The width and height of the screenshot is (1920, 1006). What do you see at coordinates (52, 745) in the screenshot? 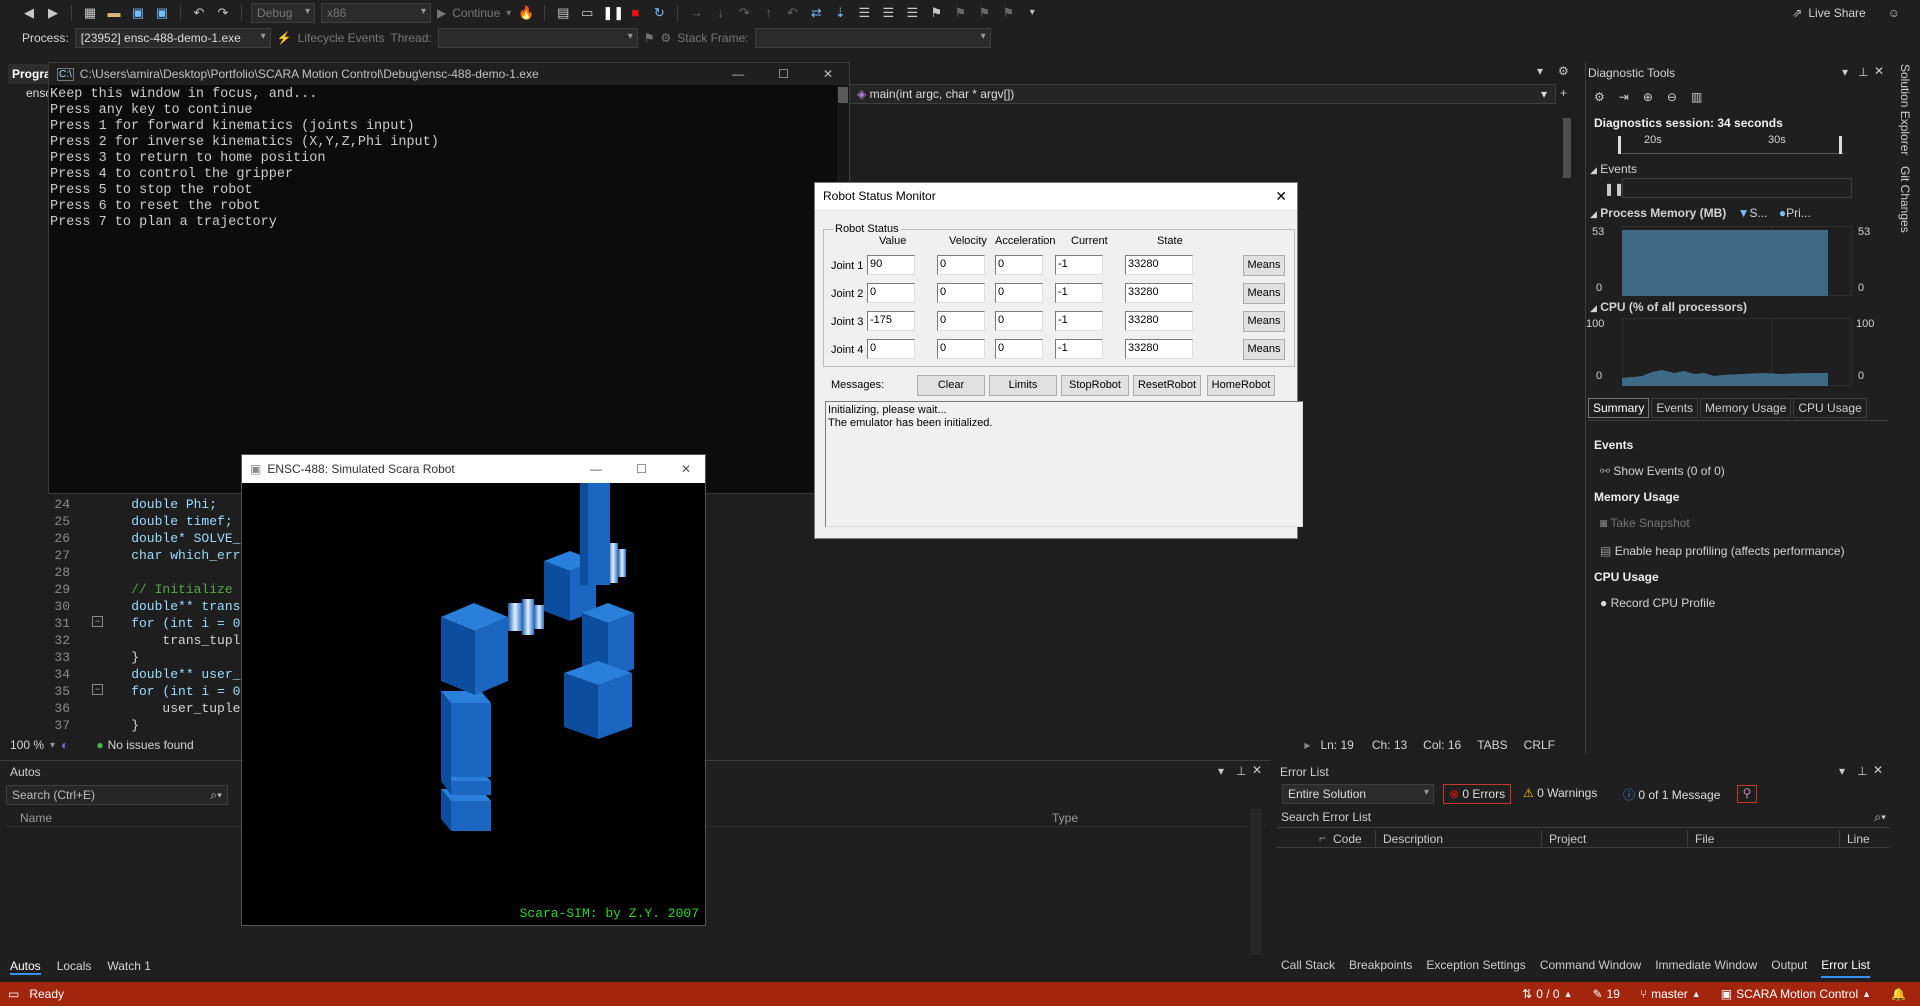
I see `chevron-down-icon: ▾` at bounding box center [52, 745].